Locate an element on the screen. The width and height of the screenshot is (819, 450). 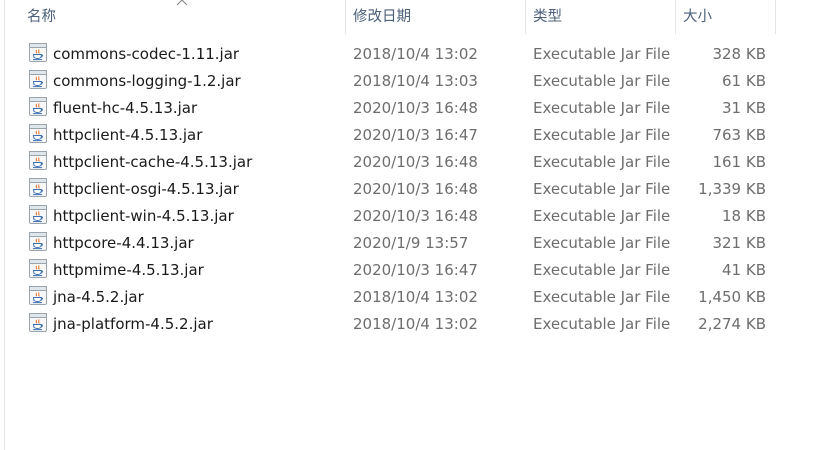
file-size: 1,450 KB is located at coordinates (732, 297).